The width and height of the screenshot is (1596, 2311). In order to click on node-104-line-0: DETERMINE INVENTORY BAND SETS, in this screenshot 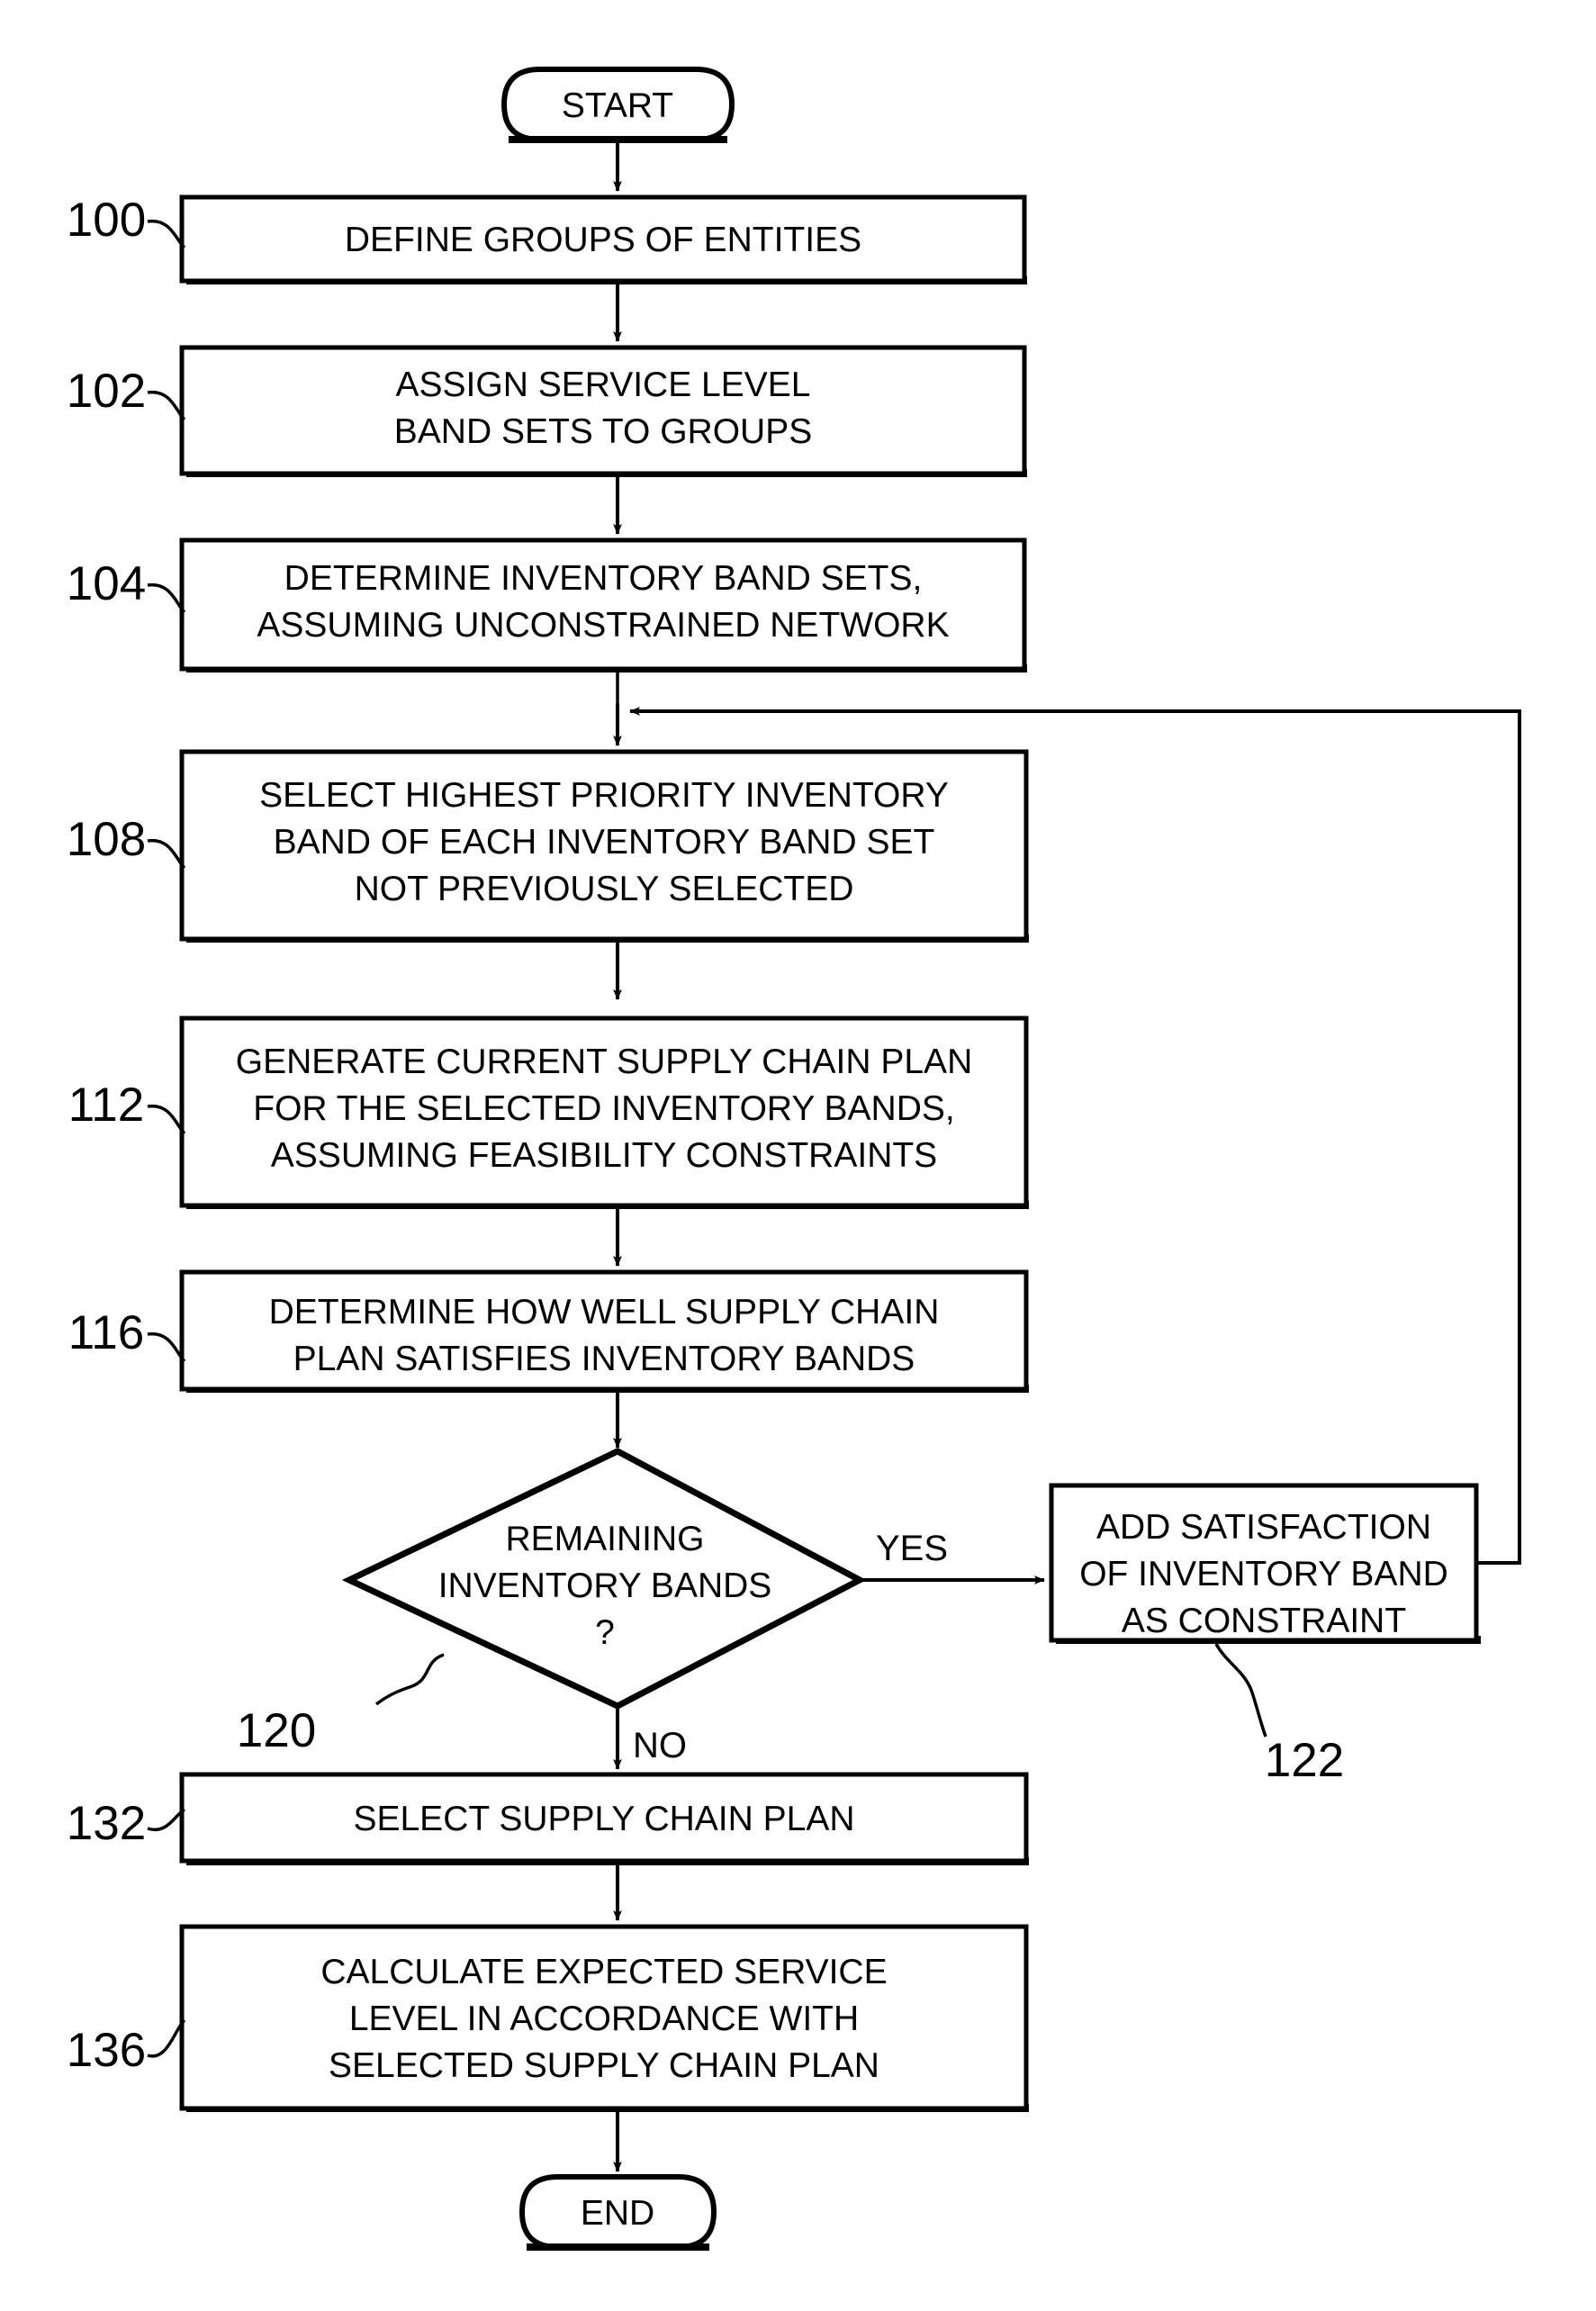, I will do `click(603, 578)`.